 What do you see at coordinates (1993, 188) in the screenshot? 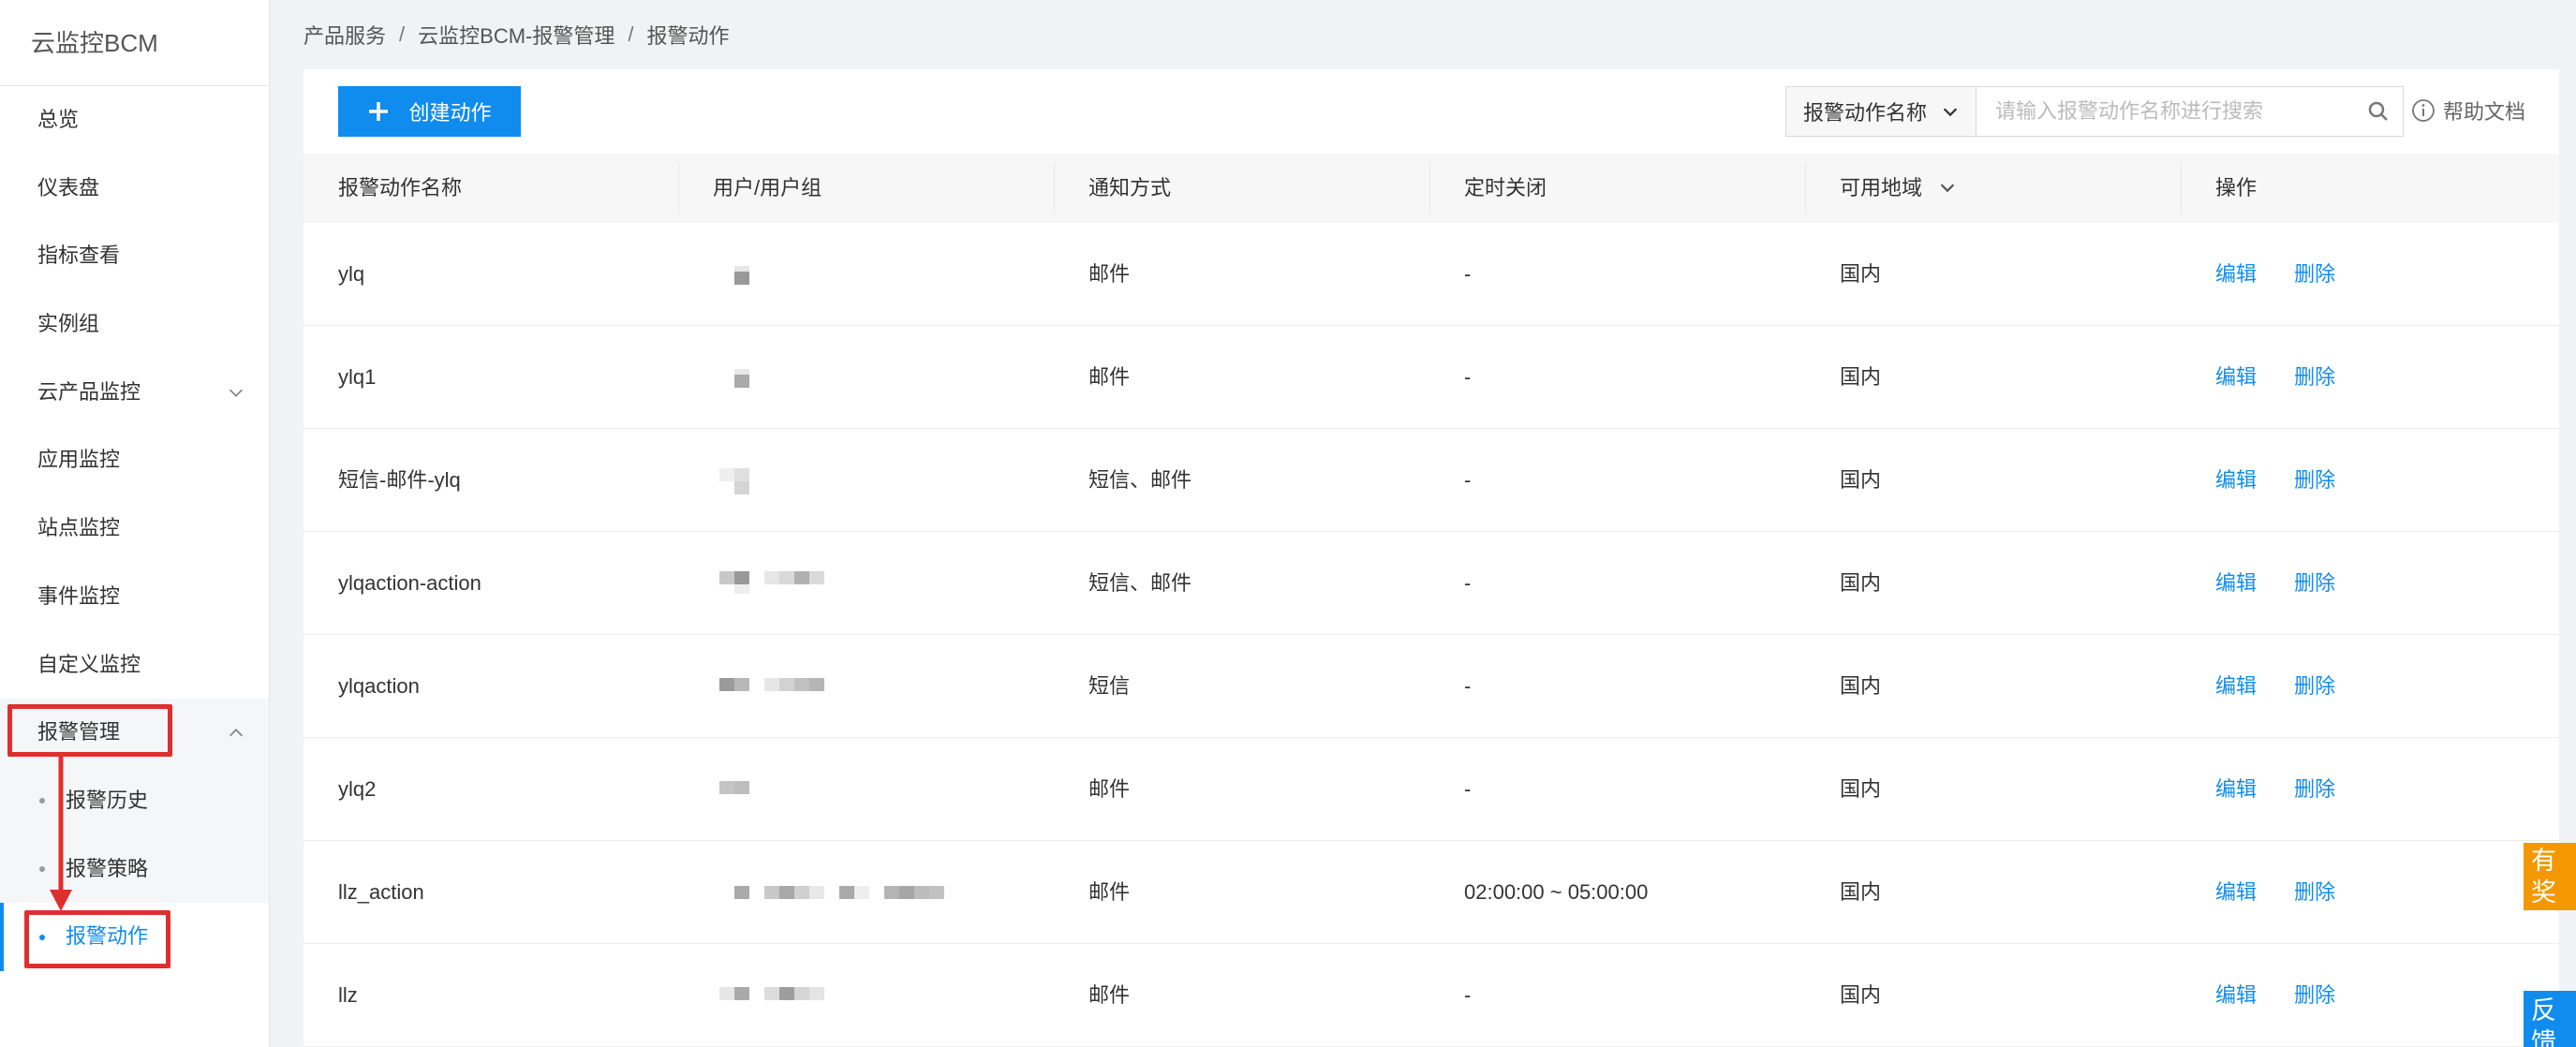
I see `column-header-region: 可用地域` at bounding box center [1993, 188].